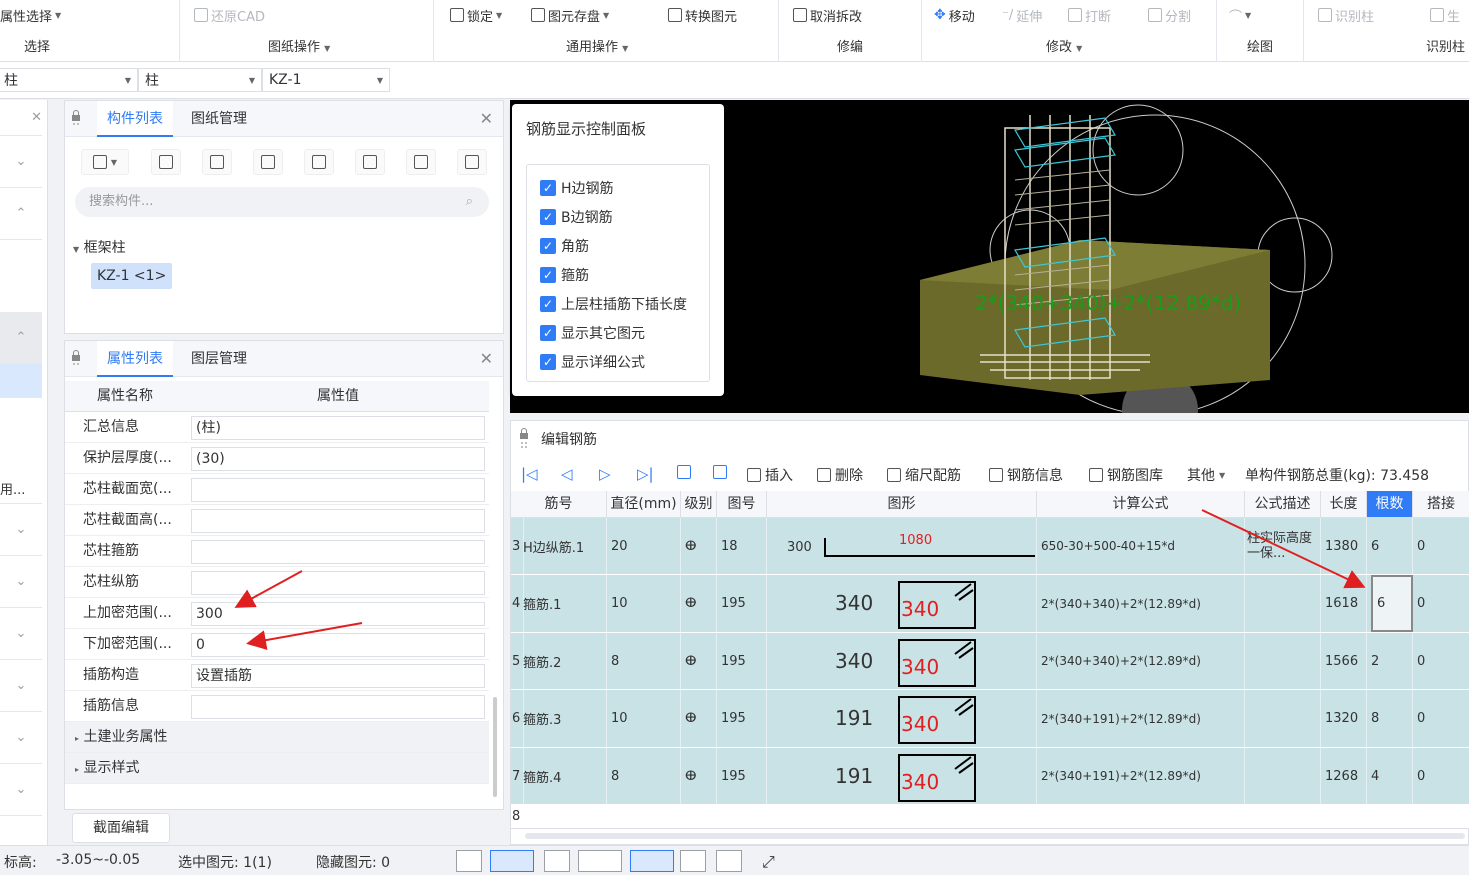  Describe the element at coordinates (565, 661) in the screenshot. I see `rebar-name-cell: 箍筋.2` at that location.